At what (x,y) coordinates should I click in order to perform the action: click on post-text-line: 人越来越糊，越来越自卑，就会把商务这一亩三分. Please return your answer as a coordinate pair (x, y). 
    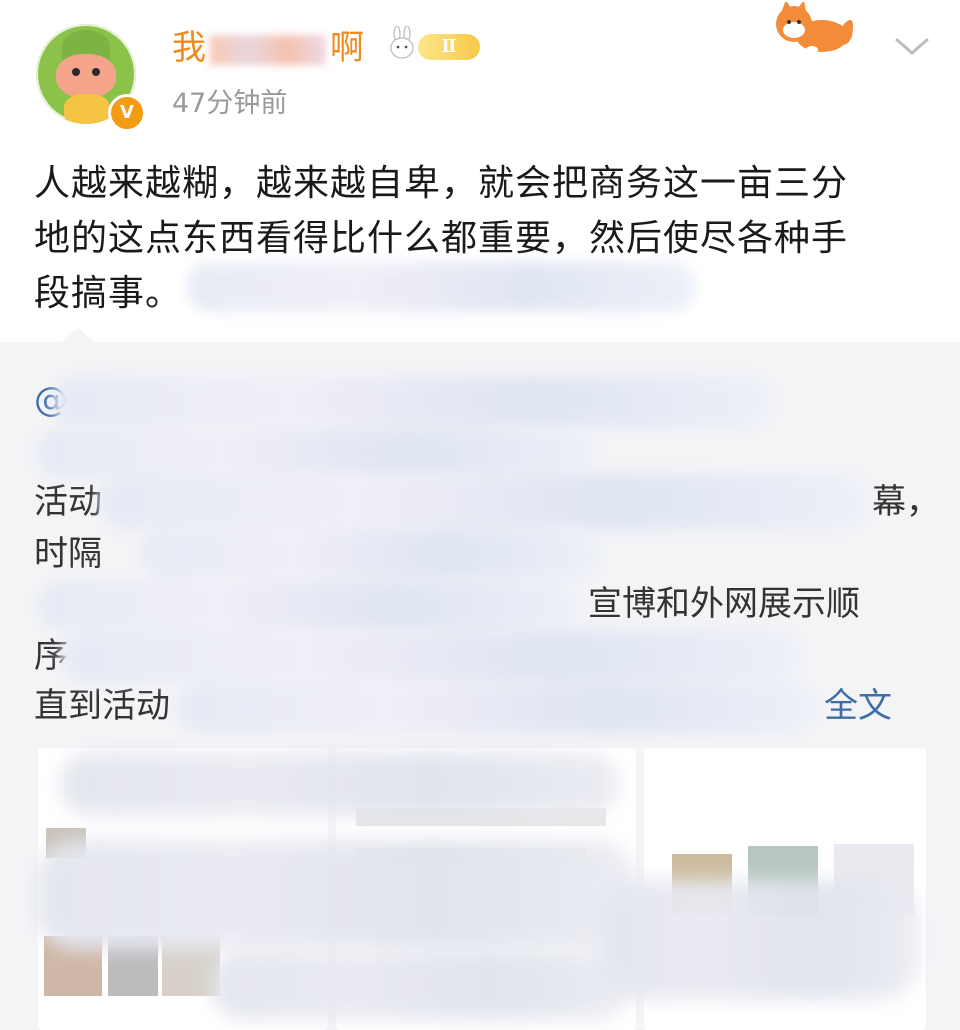
    Looking at the image, I should click on (441, 183).